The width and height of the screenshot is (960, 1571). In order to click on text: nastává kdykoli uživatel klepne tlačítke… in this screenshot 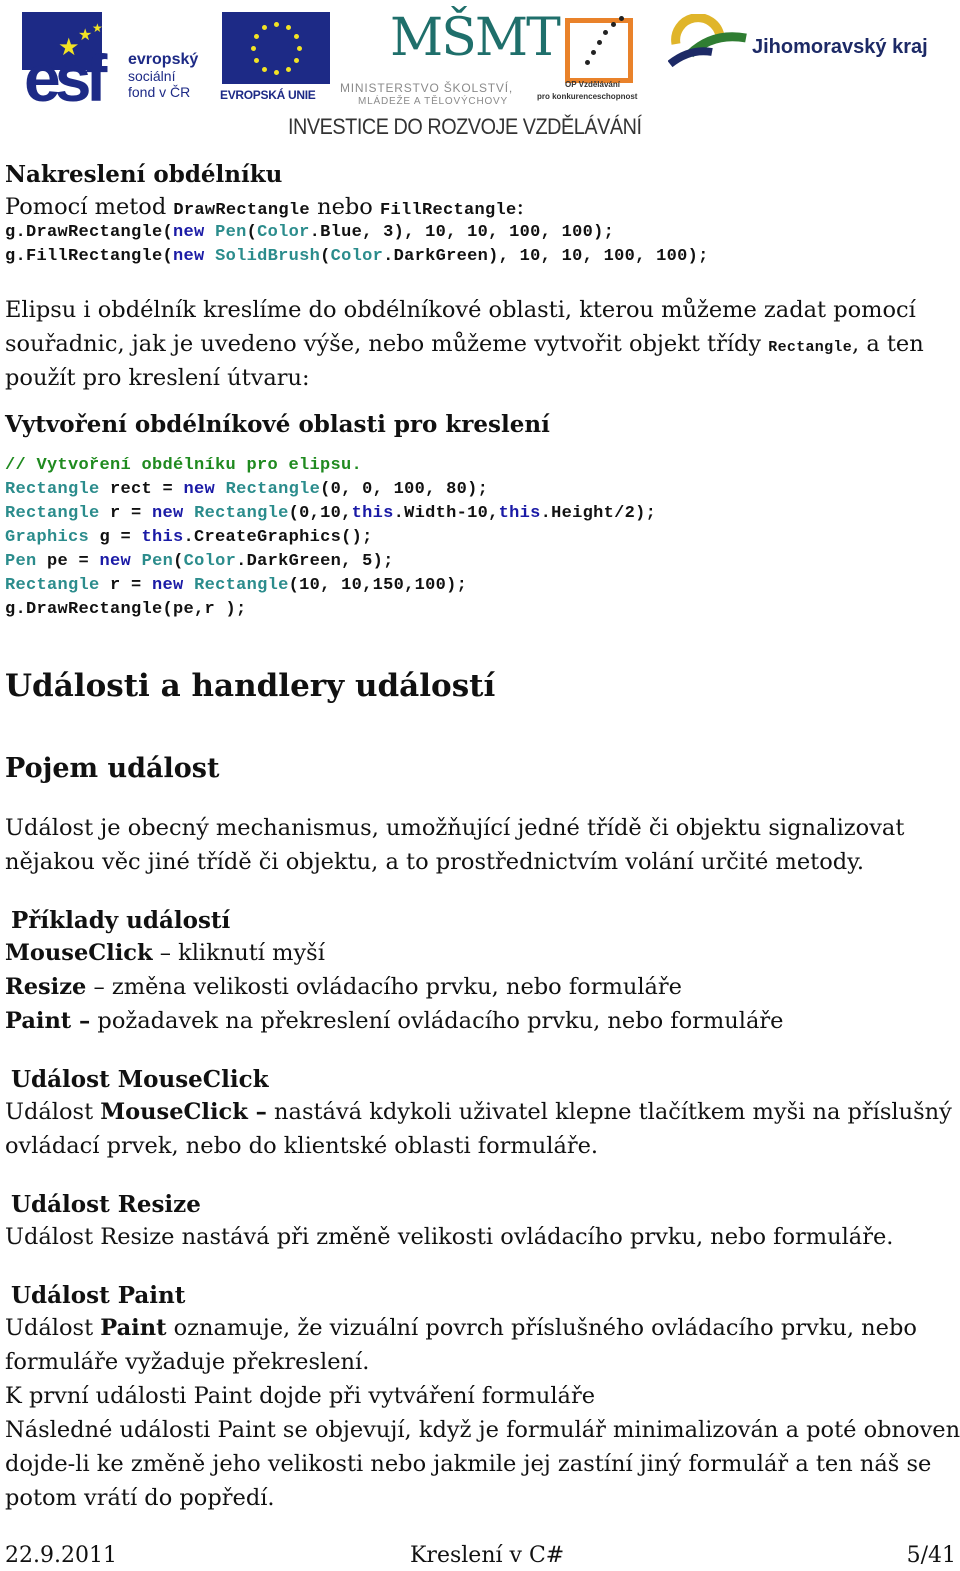, I will do `click(609, 1112)`.